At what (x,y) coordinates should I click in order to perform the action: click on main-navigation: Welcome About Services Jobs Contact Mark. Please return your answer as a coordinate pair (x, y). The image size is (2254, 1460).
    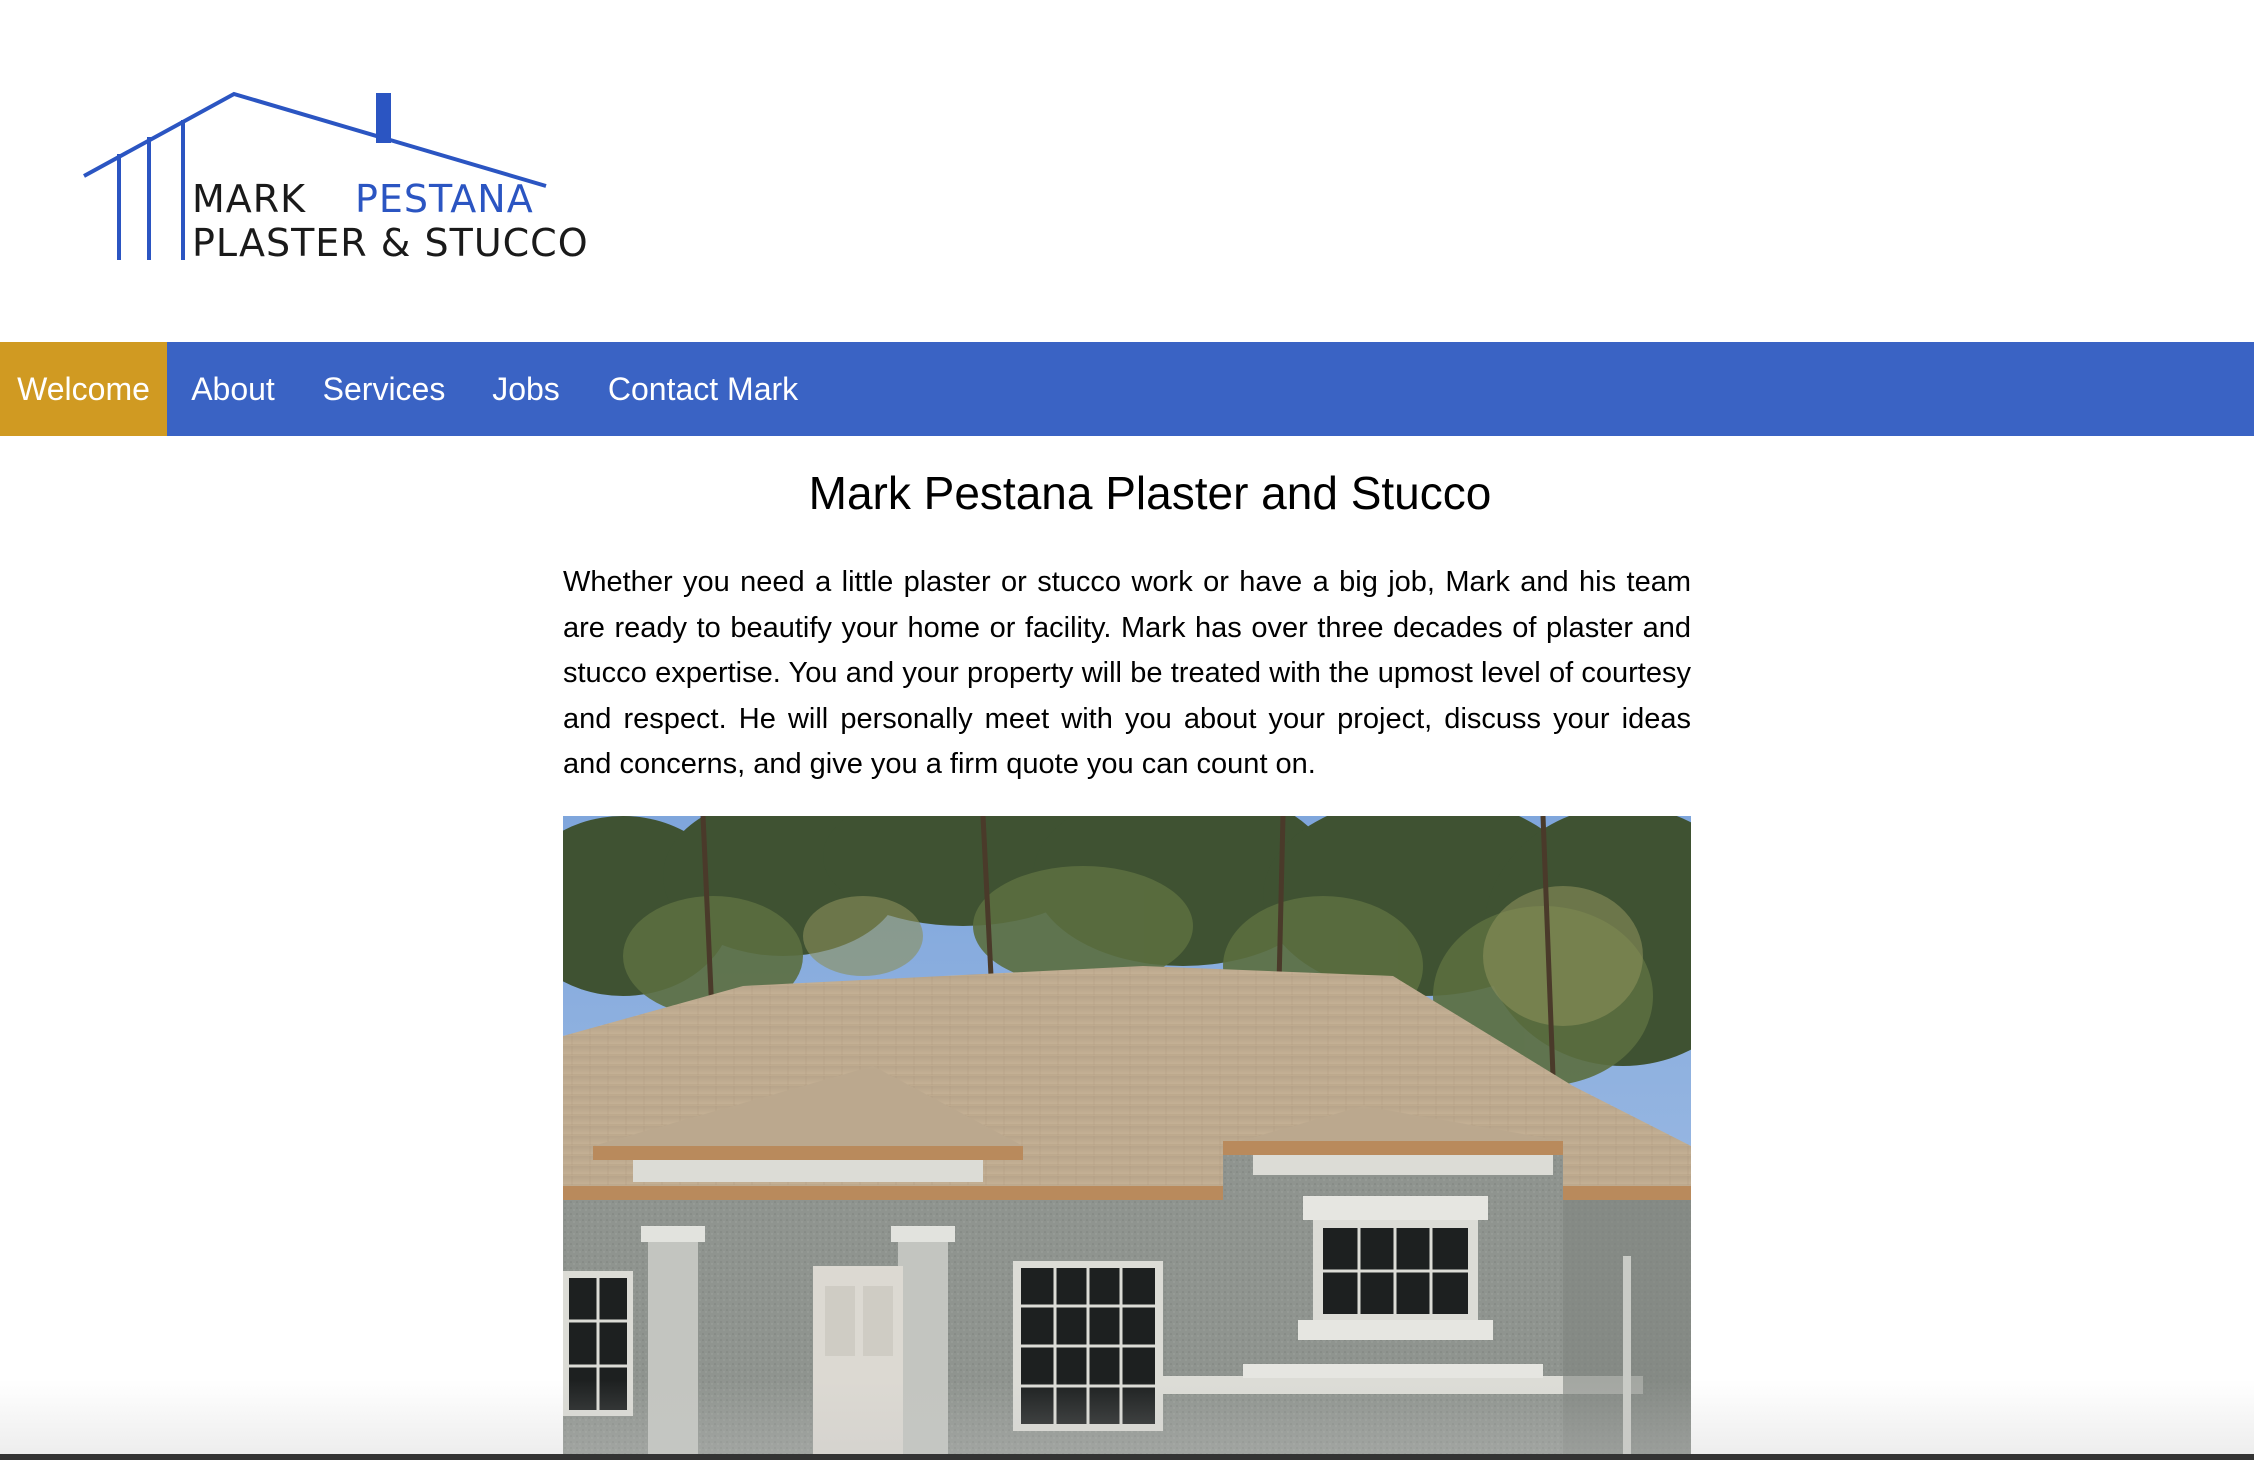
    Looking at the image, I should click on (1127, 389).